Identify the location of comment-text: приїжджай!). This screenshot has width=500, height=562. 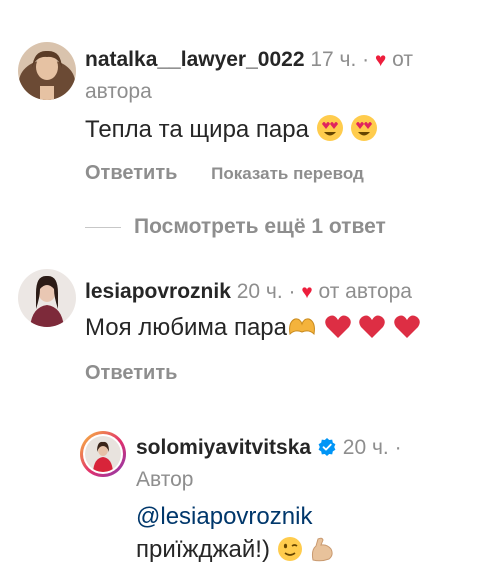
(235, 548).